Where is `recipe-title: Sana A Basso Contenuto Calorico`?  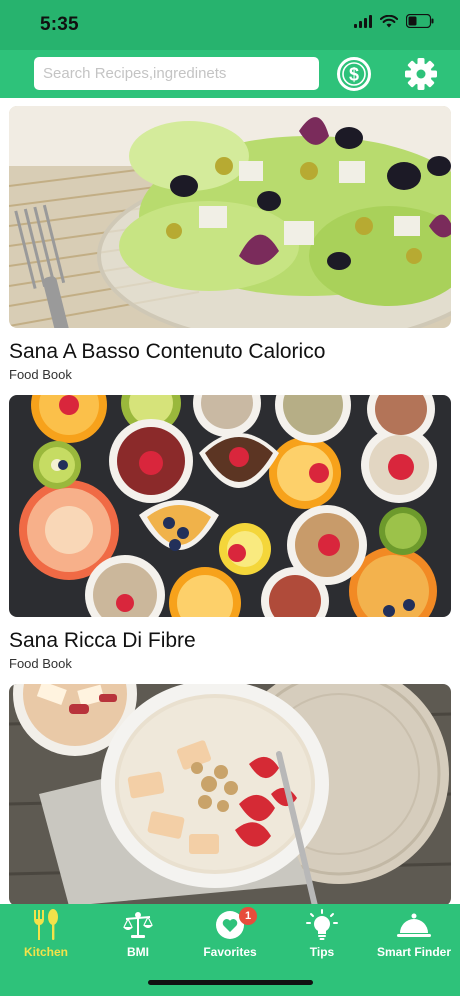 recipe-title: Sana A Basso Contenuto Calorico is located at coordinates (167, 351).